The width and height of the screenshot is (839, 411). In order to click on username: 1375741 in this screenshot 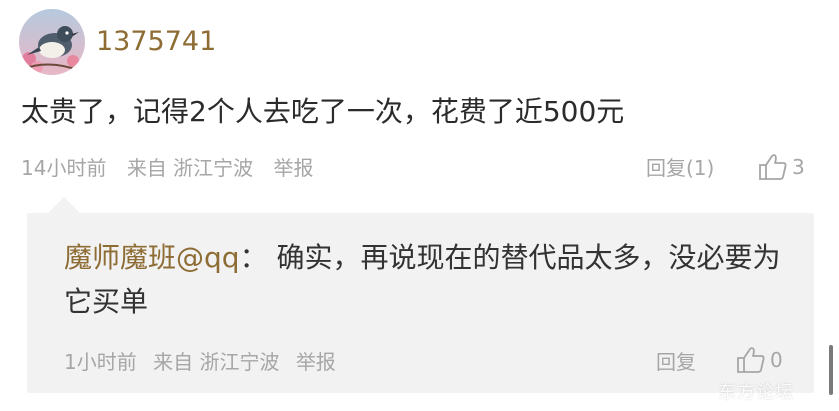, I will do `click(156, 42)`.